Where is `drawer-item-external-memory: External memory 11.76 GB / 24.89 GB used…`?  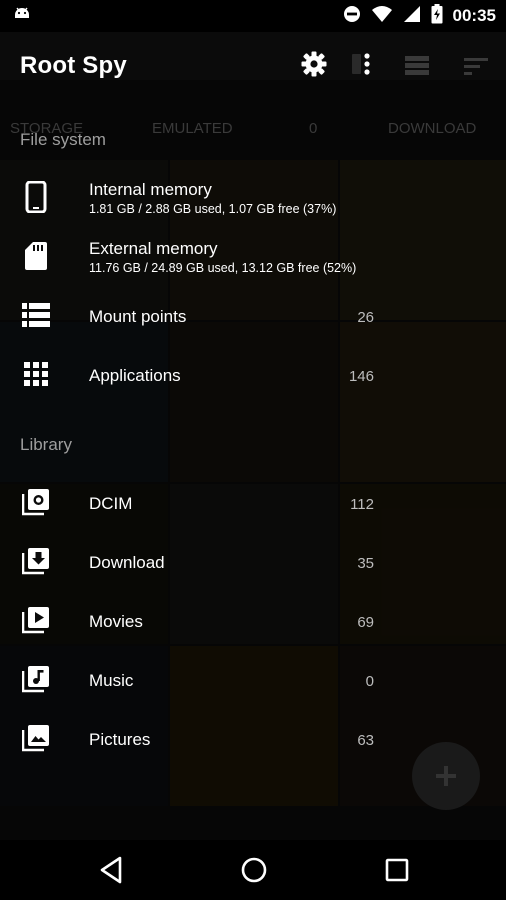 drawer-item-external-memory: External memory 11.76 GB / 24.89 GB used… is located at coordinates (200, 257).